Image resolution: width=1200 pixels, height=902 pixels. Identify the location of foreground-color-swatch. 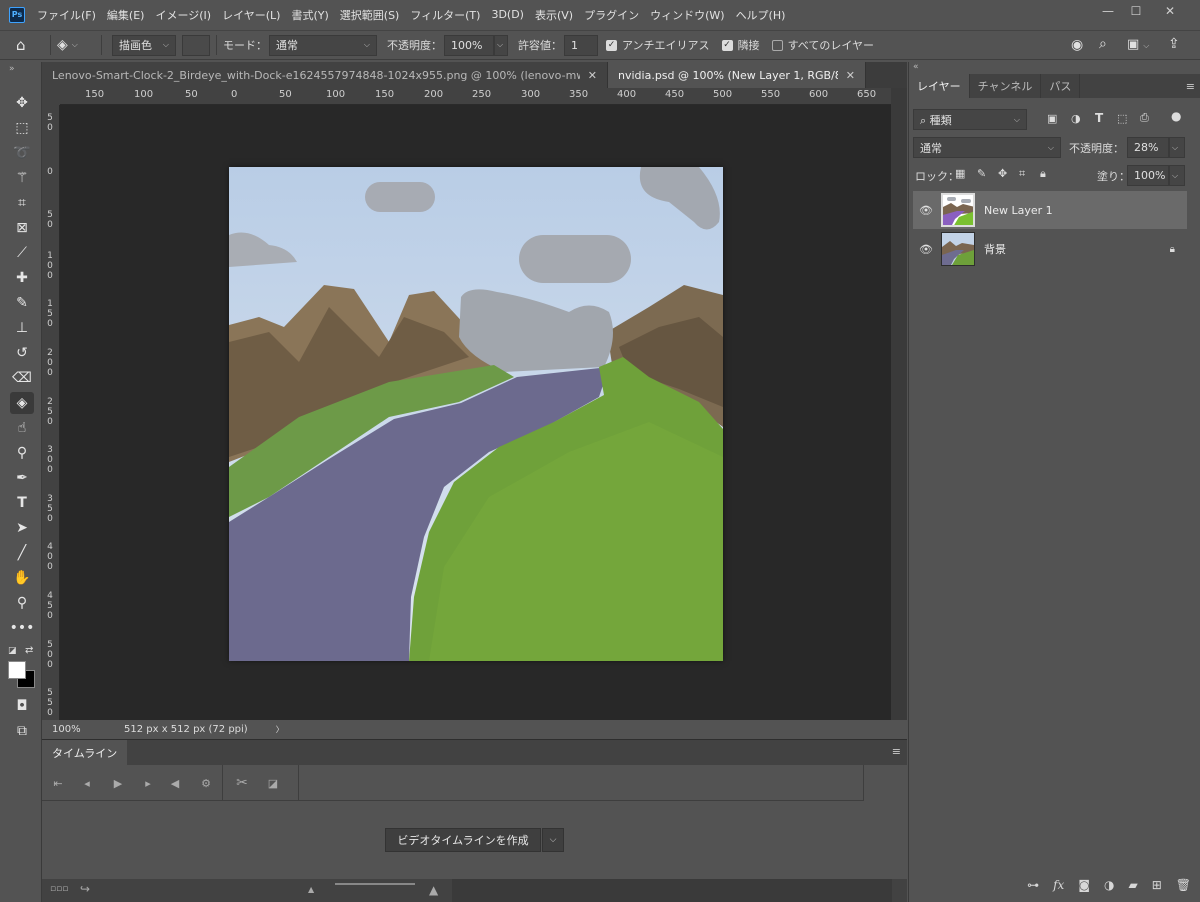
(17, 670).